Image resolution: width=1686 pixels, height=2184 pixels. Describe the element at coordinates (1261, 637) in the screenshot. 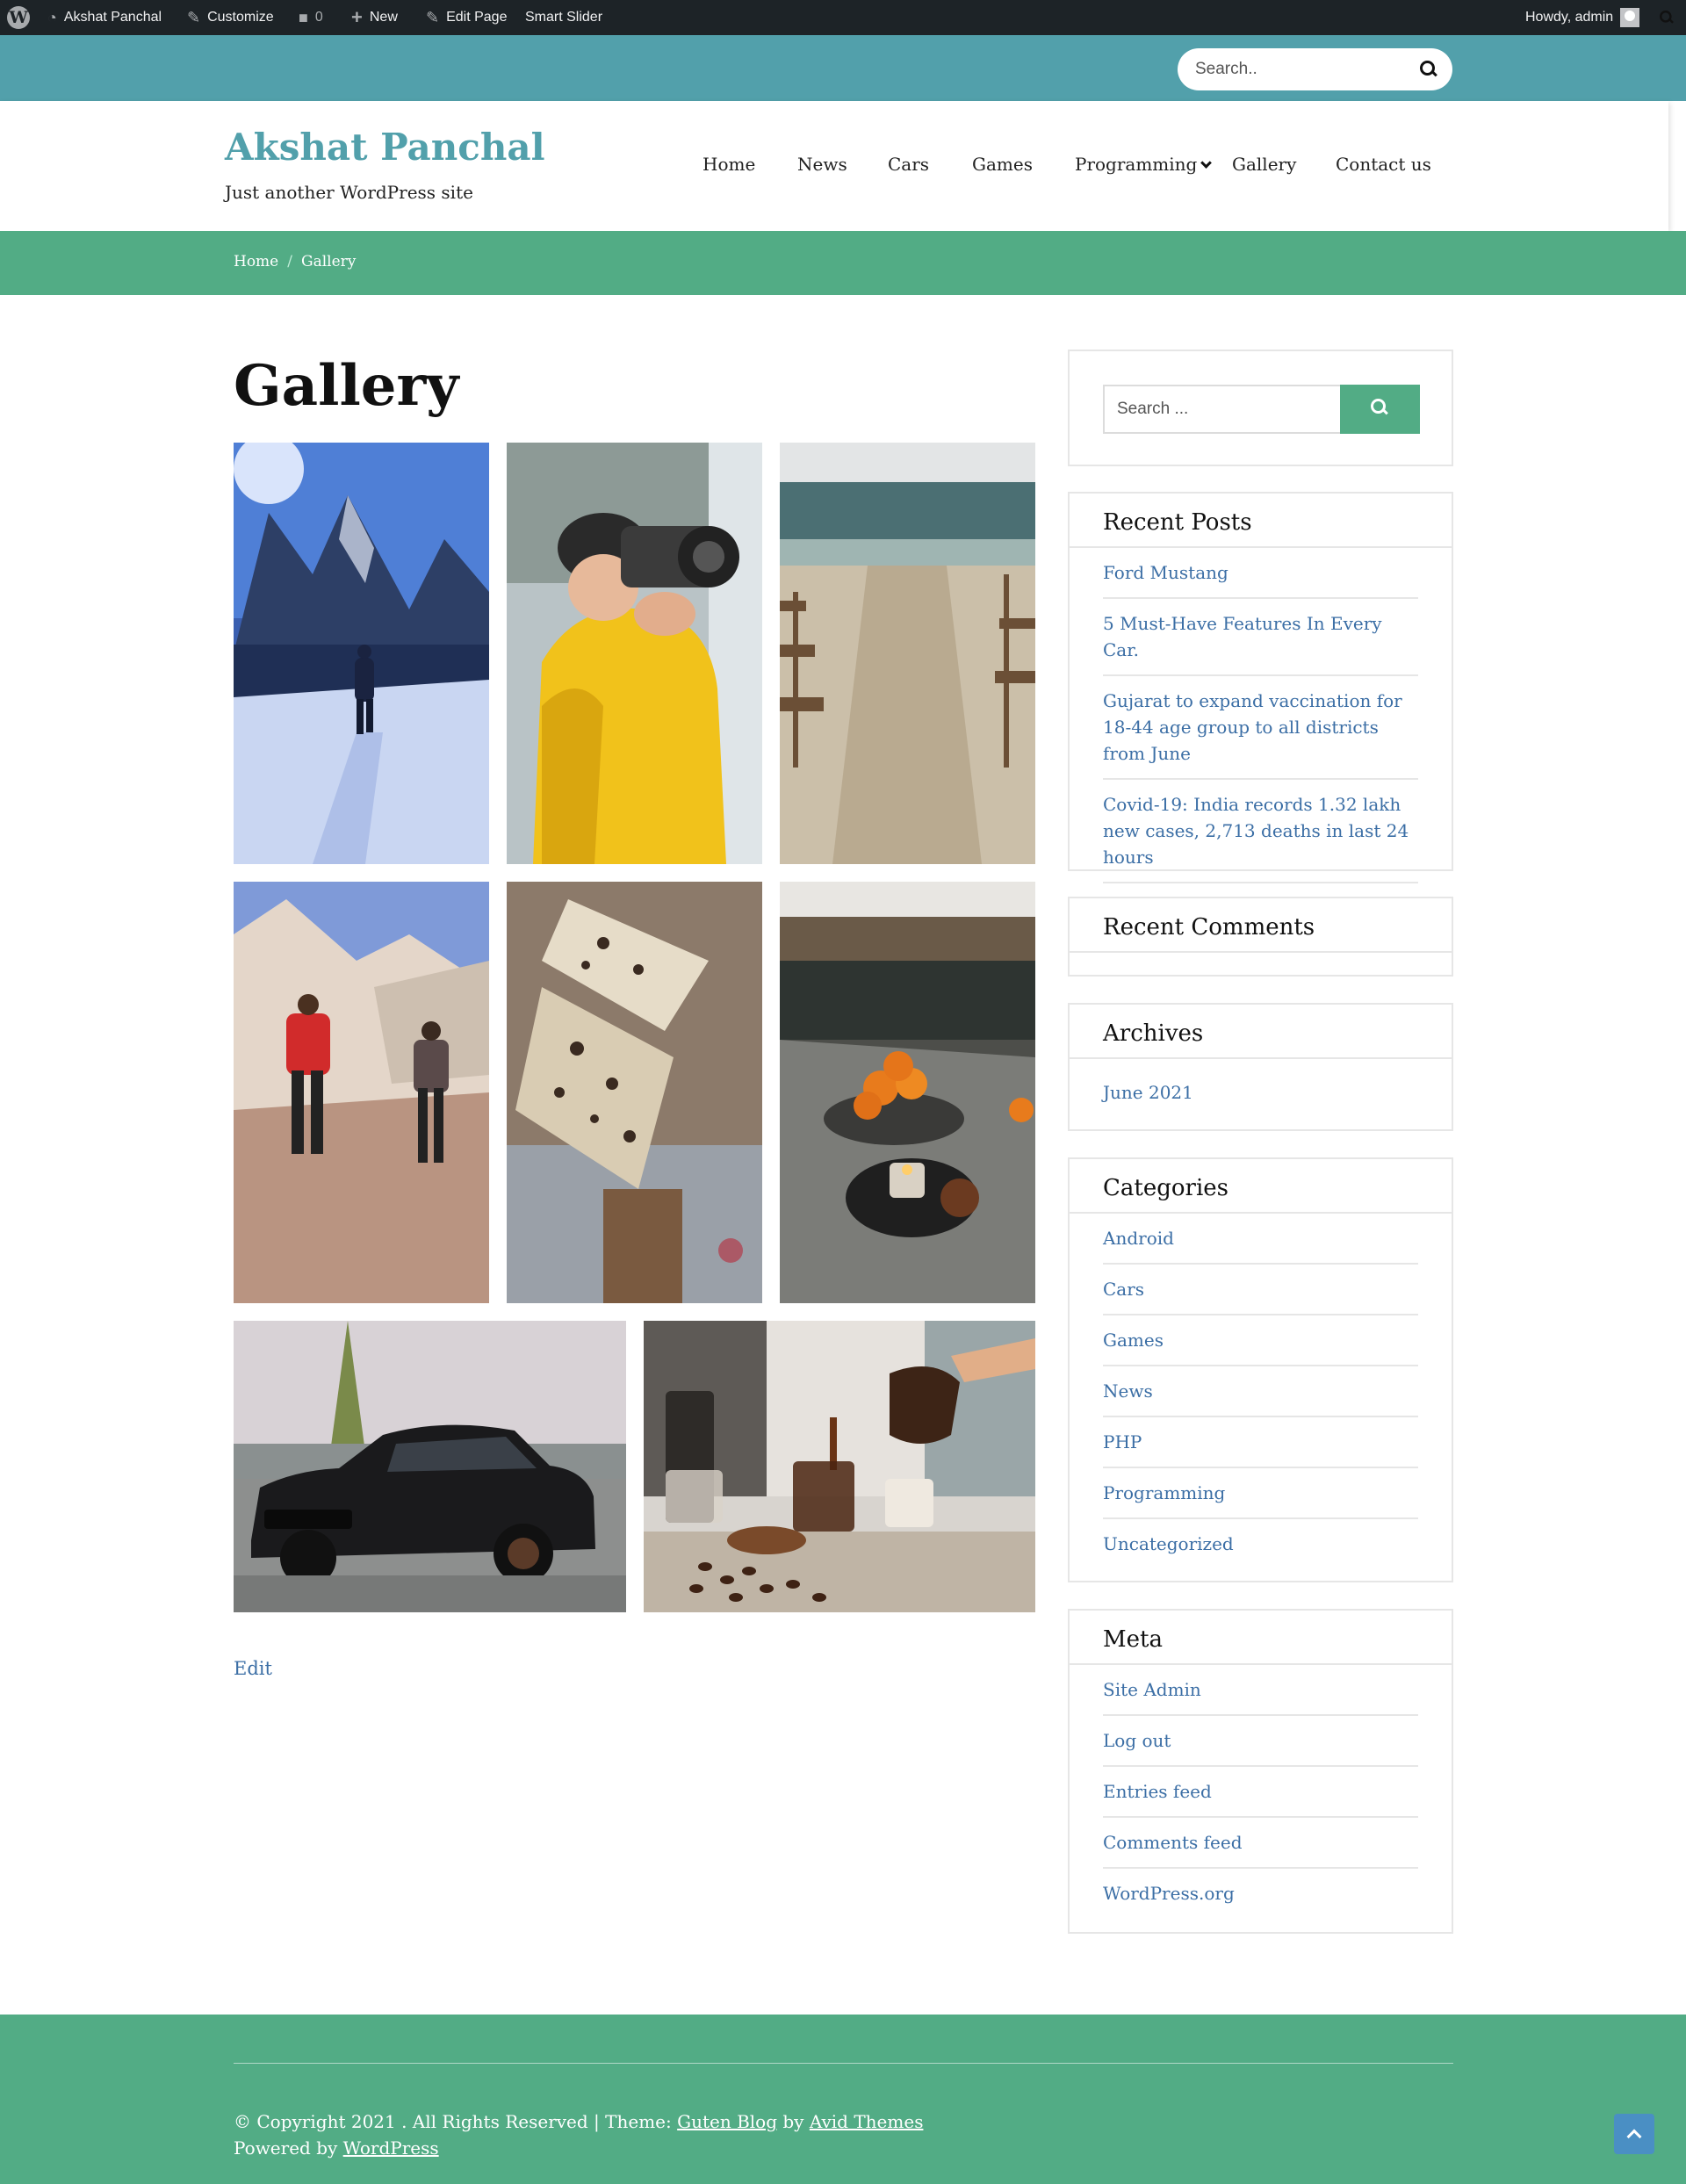

I see `recent-post-link: 5 Must-Have Features In Every Car.` at that location.